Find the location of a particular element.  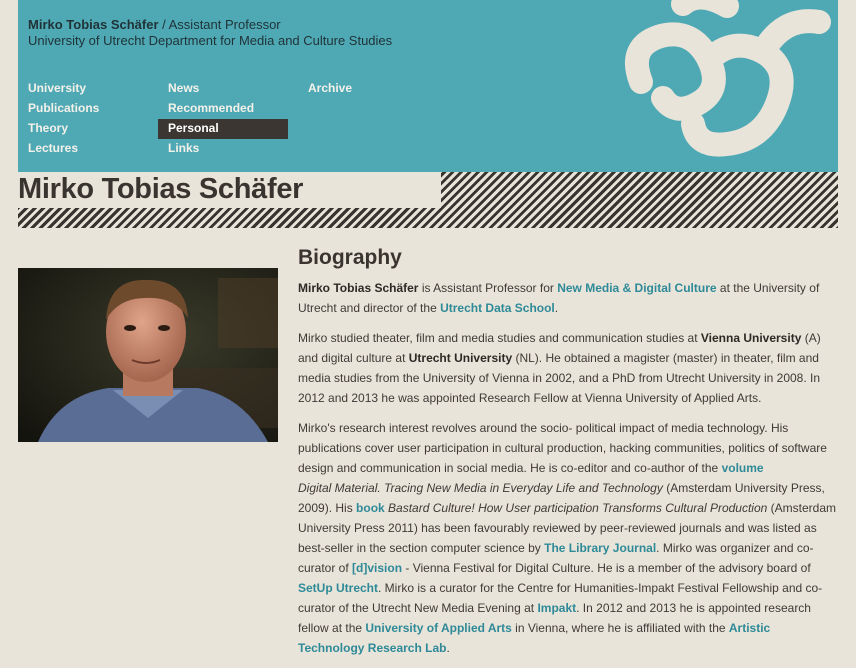

title-bar: Mirko Tobias Schäfer is located at coordinates (428, 200).